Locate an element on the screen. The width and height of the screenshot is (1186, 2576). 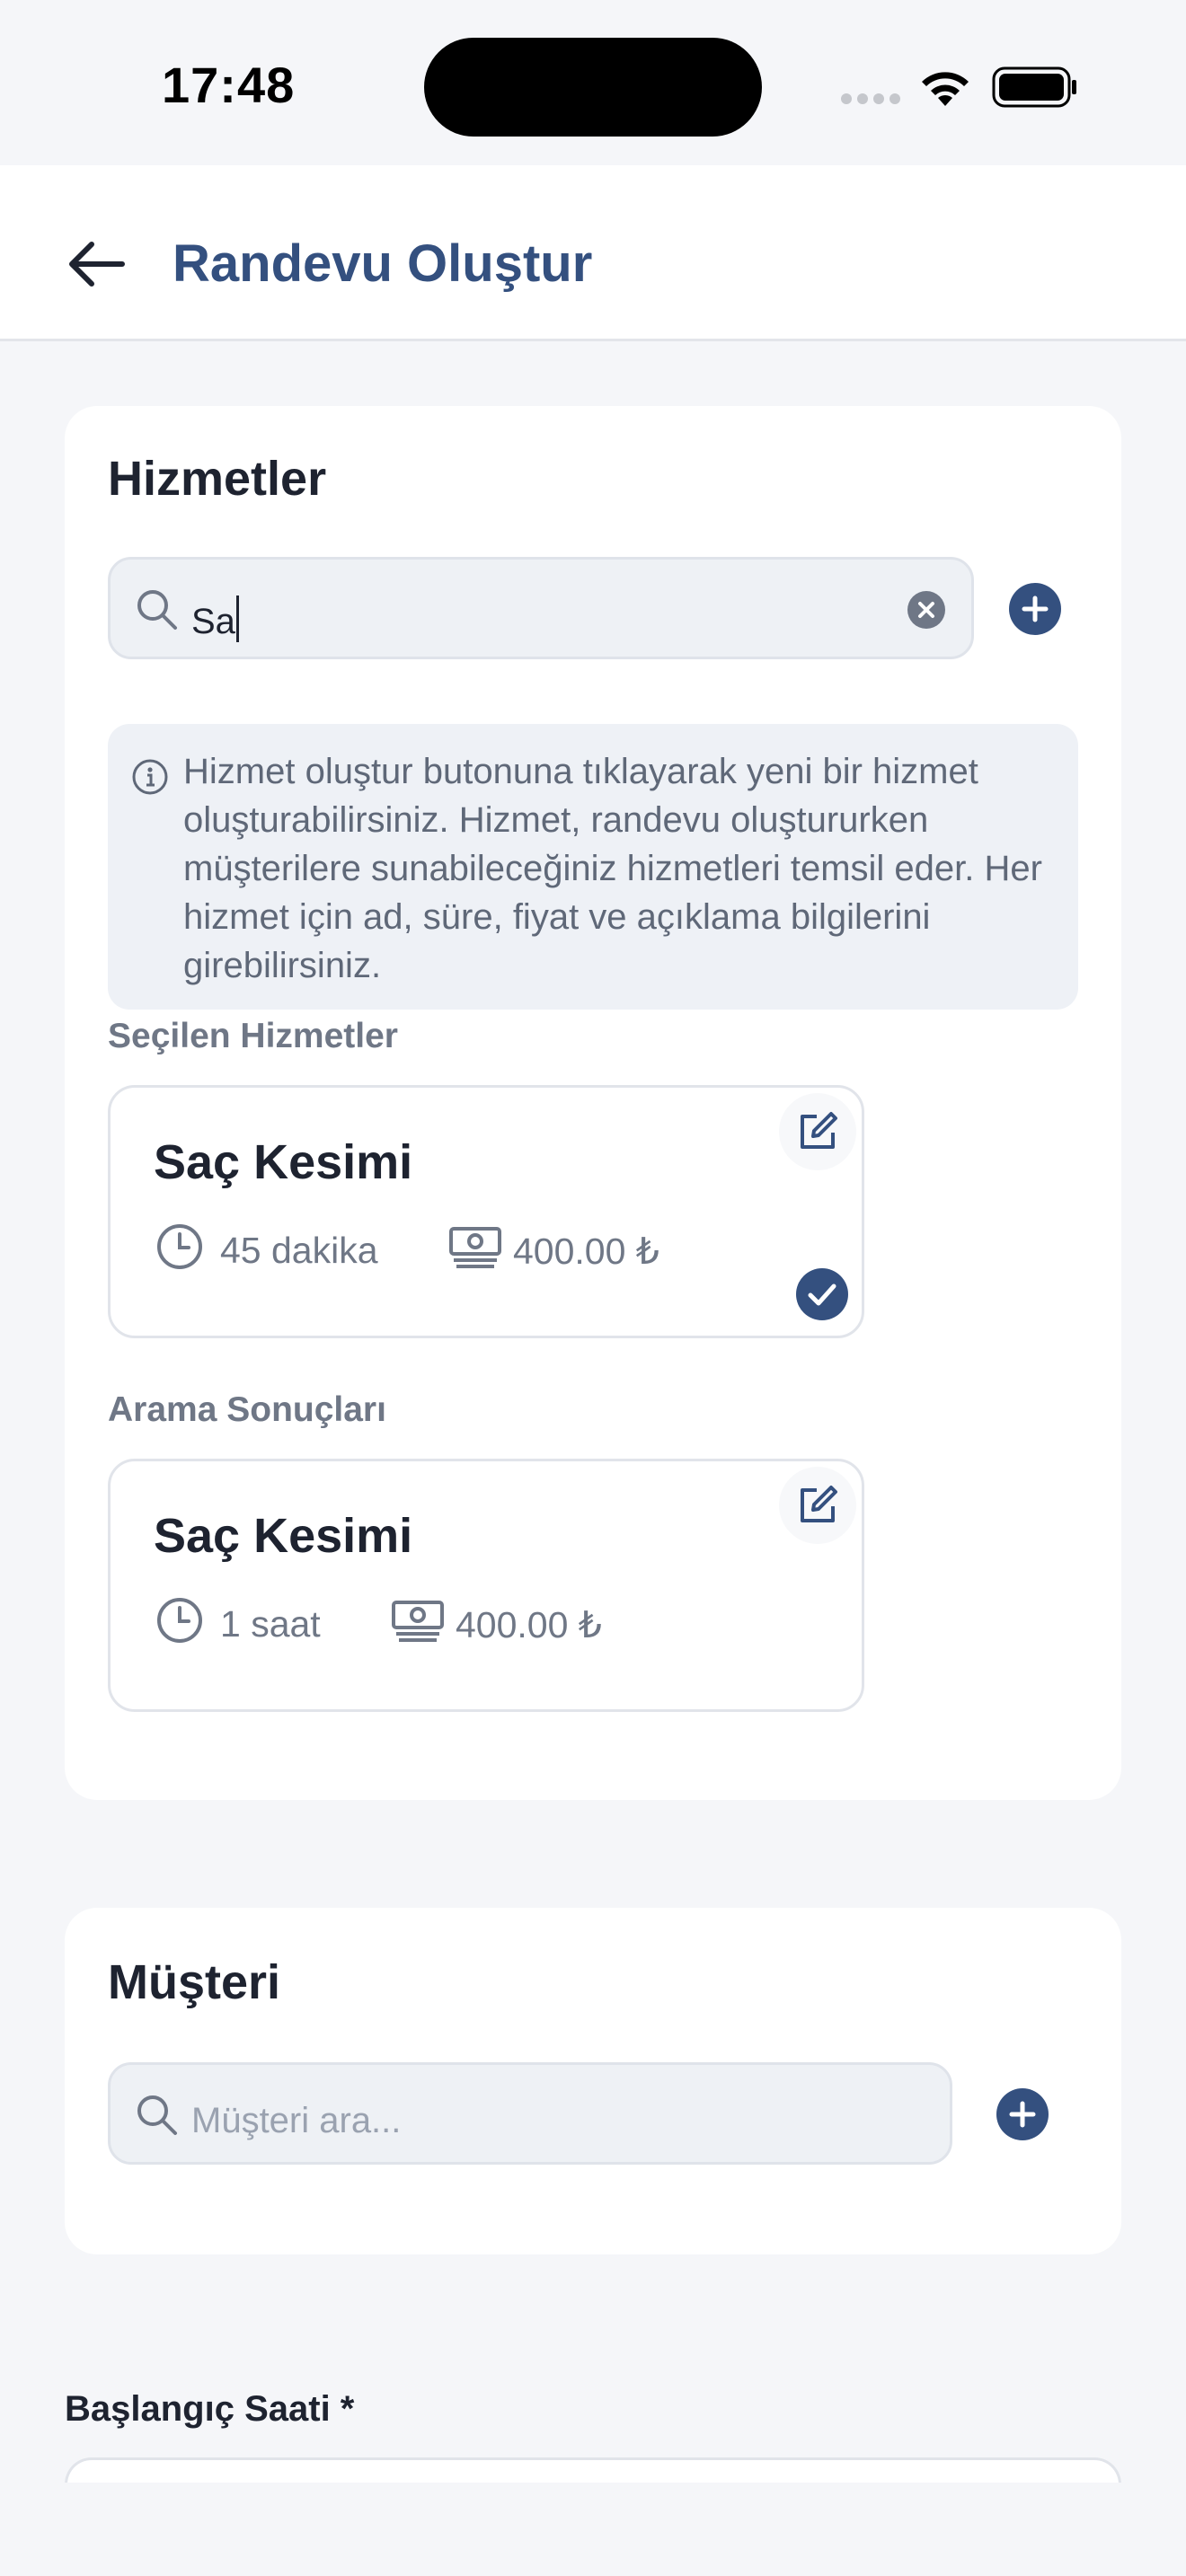
service-search-input: Sa is located at coordinates (541, 608).